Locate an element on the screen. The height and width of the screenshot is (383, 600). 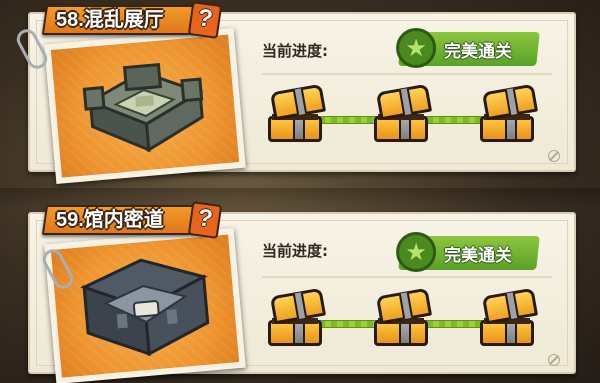
level-title: 59.馆内密道 is located at coordinates (110, 220).